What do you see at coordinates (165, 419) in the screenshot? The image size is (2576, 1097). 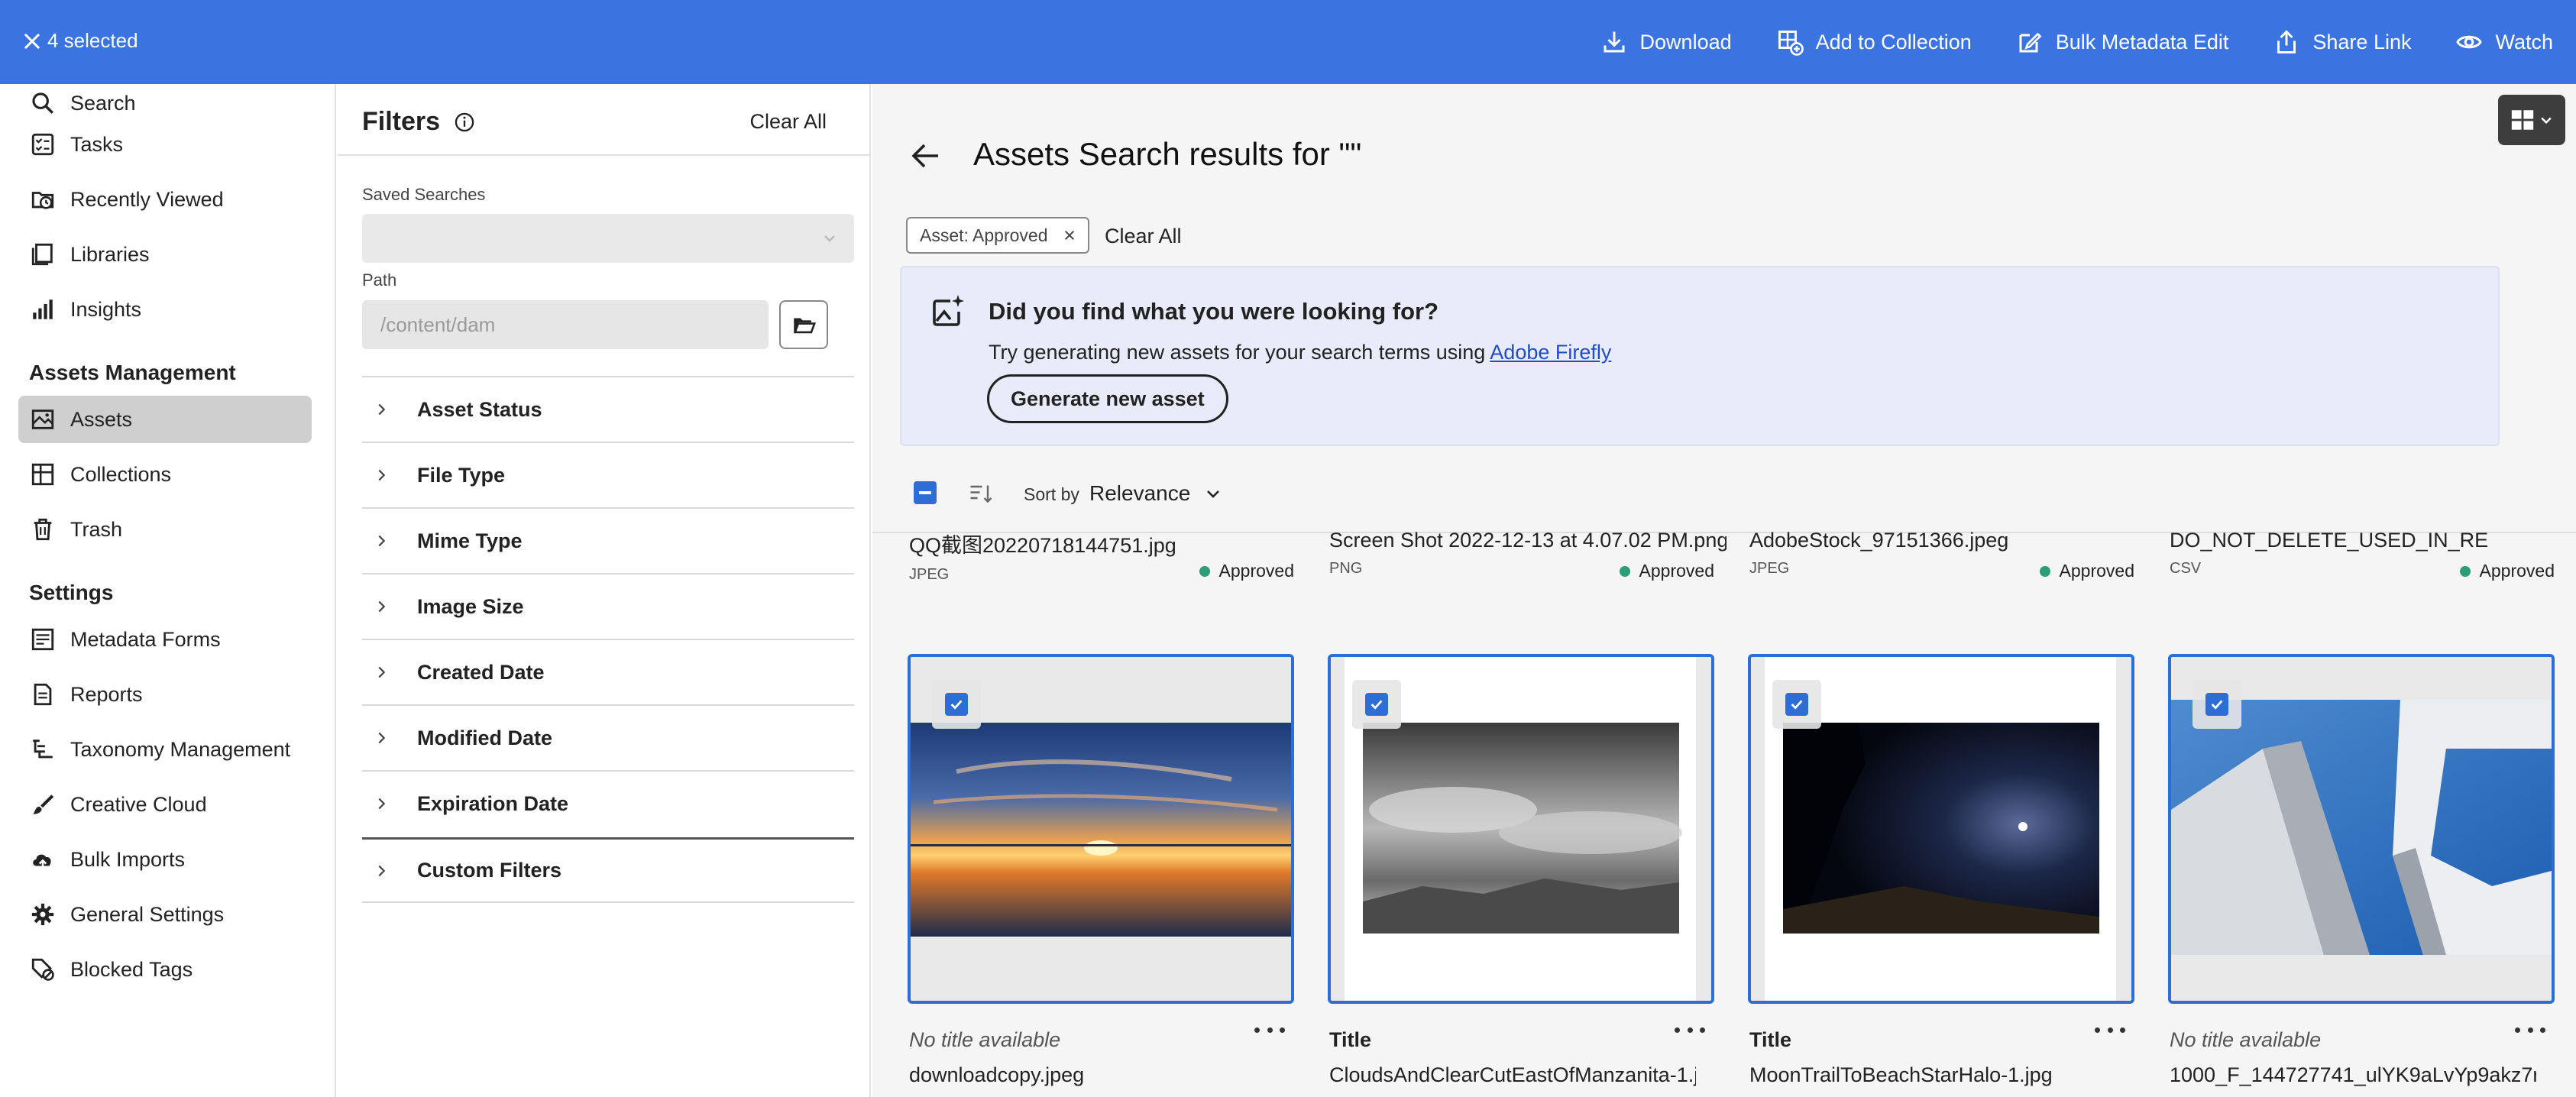 I see `nav-item-assets: Assets` at bounding box center [165, 419].